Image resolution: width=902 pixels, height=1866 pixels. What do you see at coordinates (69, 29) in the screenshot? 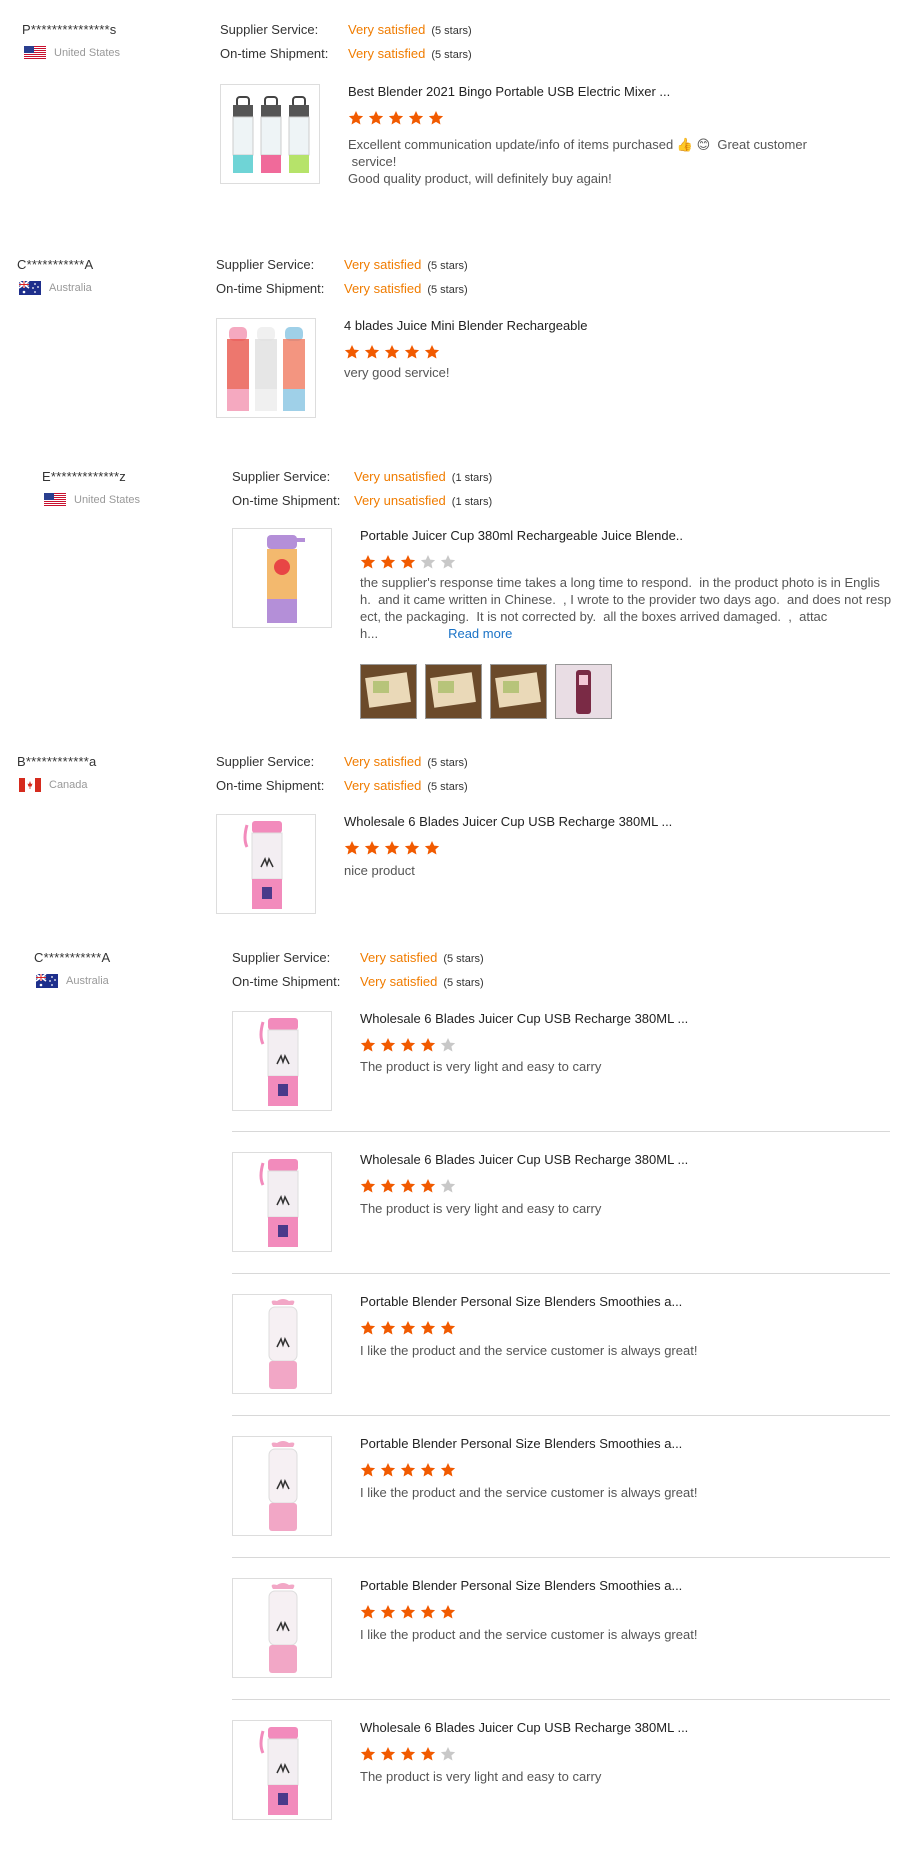
I see `buyer-name: P***************s` at bounding box center [69, 29].